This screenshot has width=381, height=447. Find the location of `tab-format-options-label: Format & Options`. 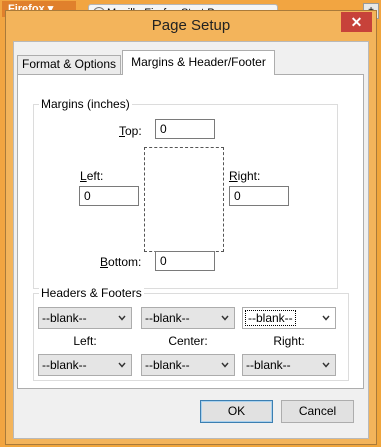

tab-format-options-label: Format & Options is located at coordinates (69, 64).